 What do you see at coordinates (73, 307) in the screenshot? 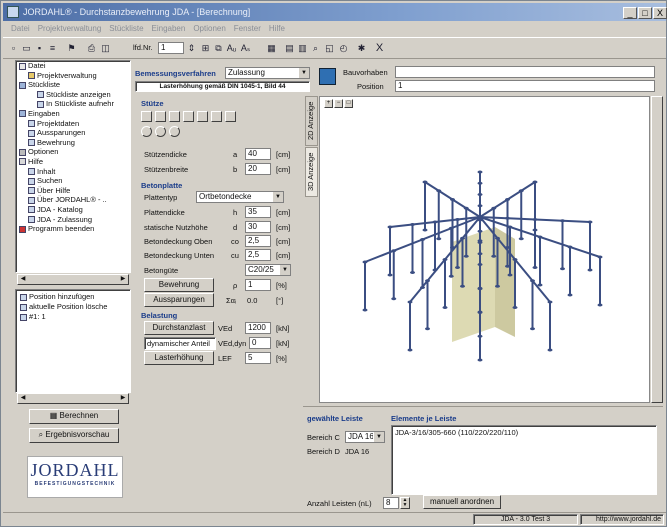
I see `position-list-item: aktuelle Position lösche` at bounding box center [73, 307].